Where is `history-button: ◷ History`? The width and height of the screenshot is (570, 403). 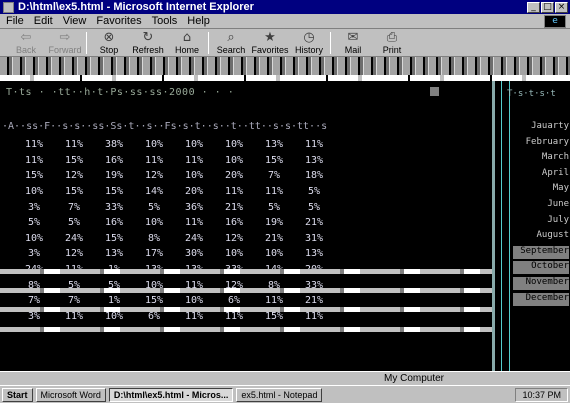 history-button: ◷ History is located at coordinates (309, 43).